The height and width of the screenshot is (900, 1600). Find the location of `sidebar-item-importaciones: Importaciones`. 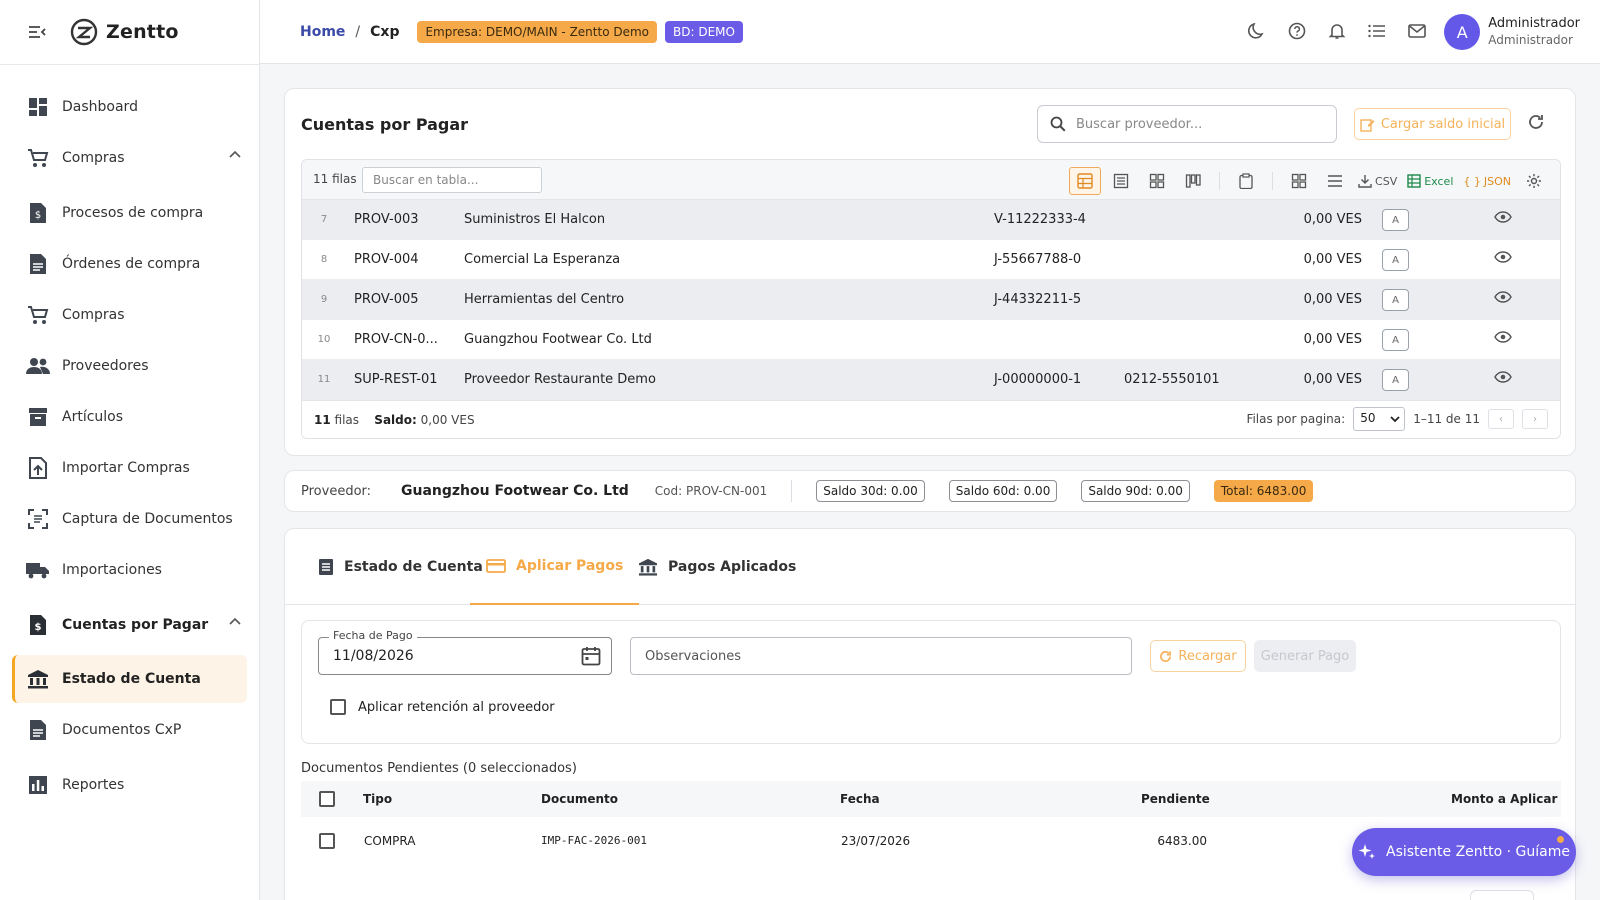

sidebar-item-importaciones: Importaciones is located at coordinates (129, 570).